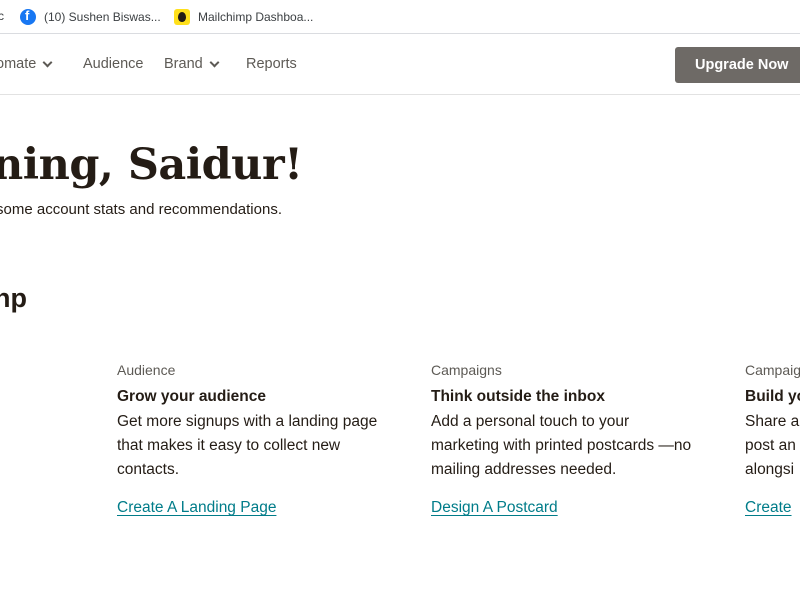 The height and width of the screenshot is (589, 800). I want to click on nav-item-label: Audience, so click(113, 64).